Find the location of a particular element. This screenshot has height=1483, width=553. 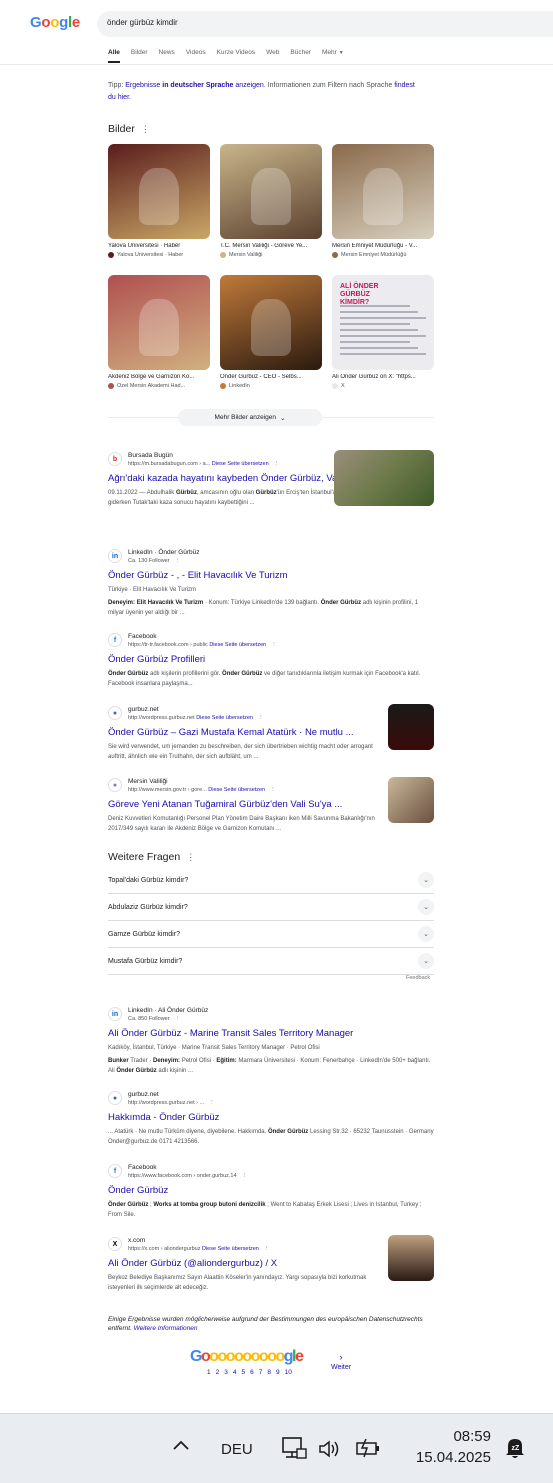

clock: 08:59 15.04.2025 is located at coordinates (447, 1447).